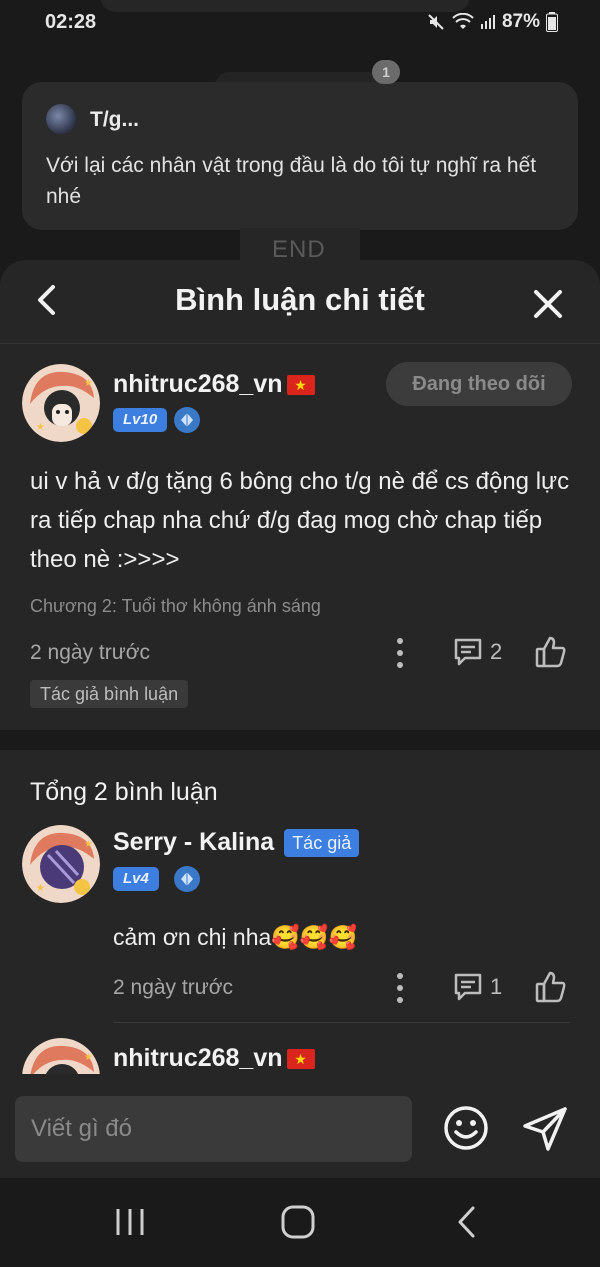 The width and height of the screenshot is (600, 1267). Describe the element at coordinates (545, 1129) in the screenshot. I see `send-icon` at that location.